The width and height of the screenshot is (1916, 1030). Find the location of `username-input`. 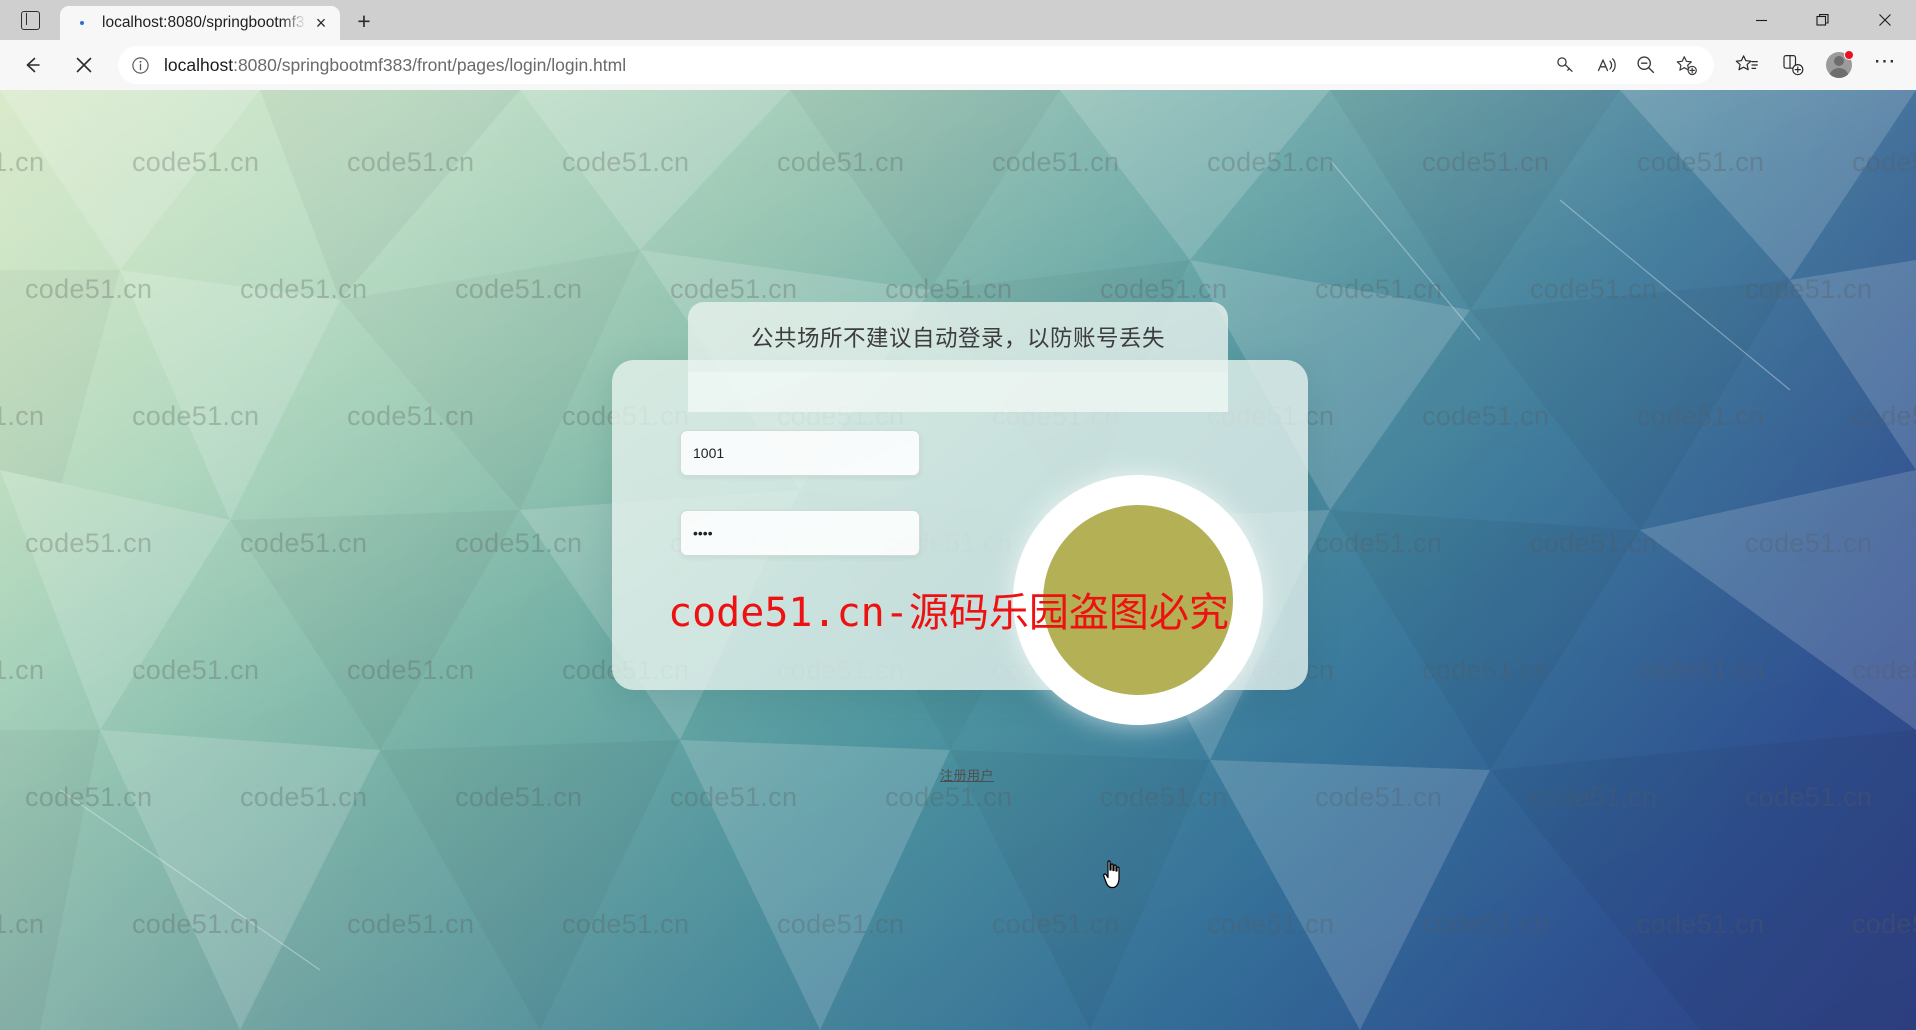

username-input is located at coordinates (800, 453).